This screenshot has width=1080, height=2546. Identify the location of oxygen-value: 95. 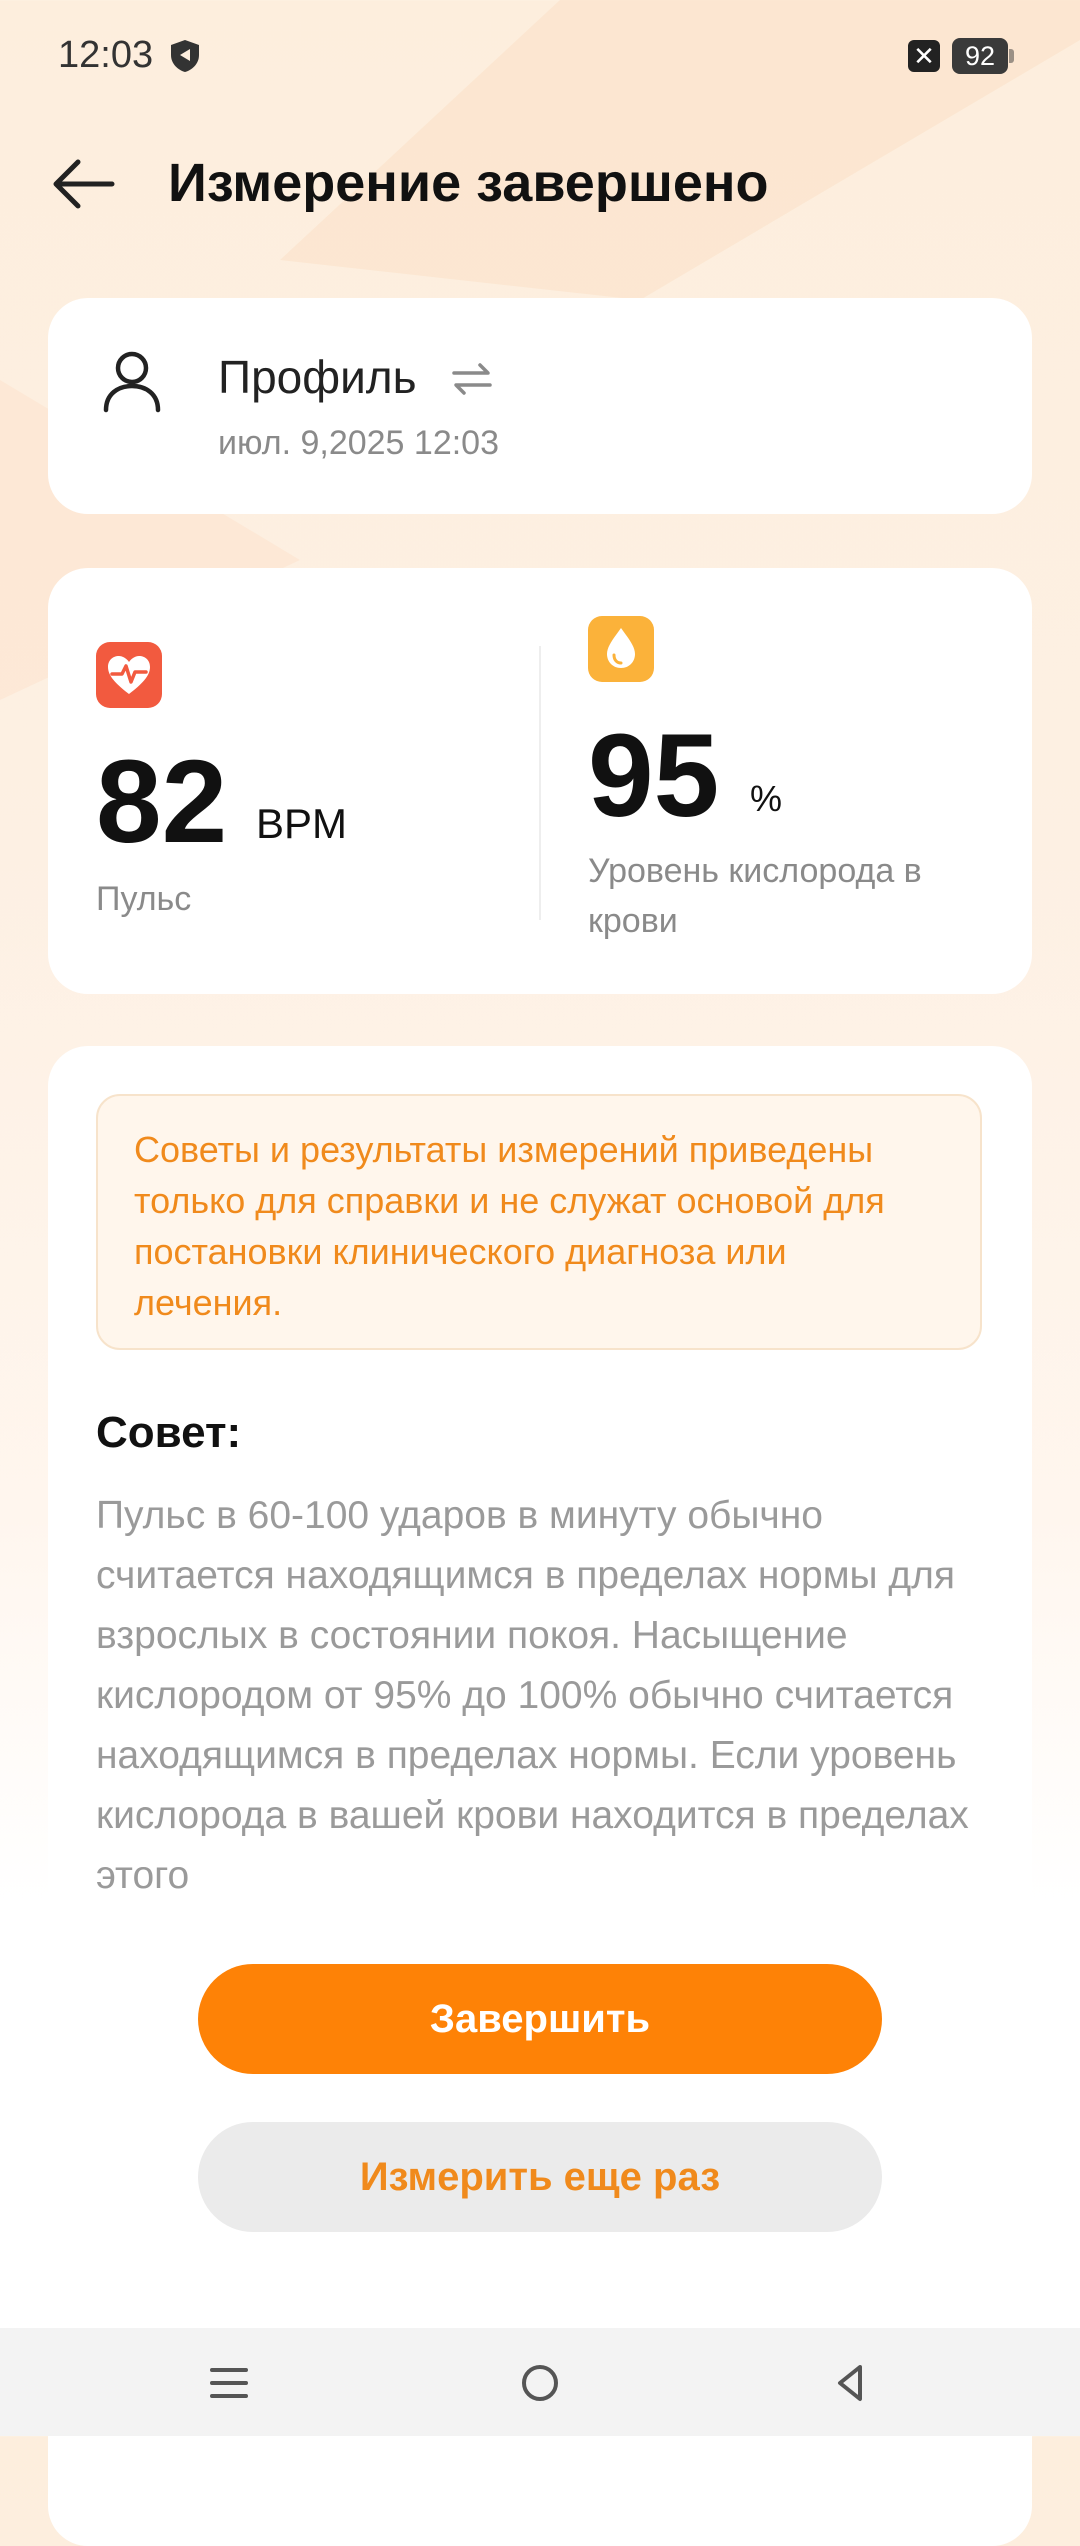
(654, 776).